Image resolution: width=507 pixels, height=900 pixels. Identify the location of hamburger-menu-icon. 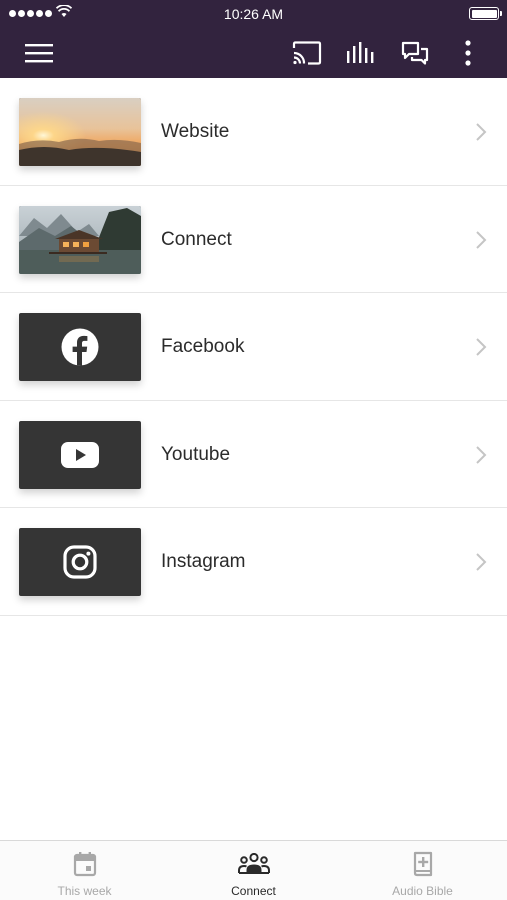
(39, 53).